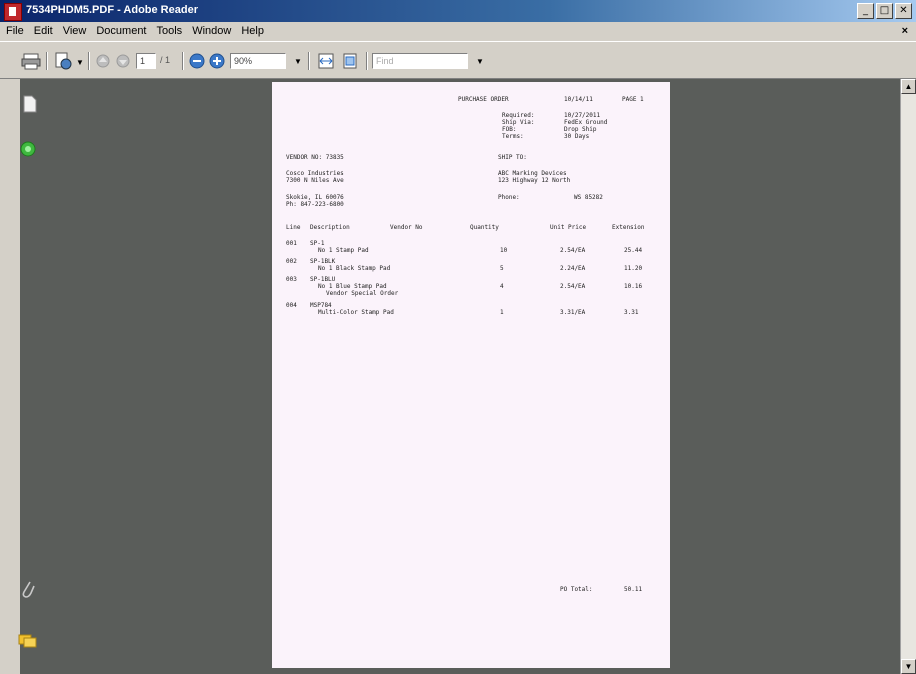 The width and height of the screenshot is (916, 674). I want to click on item-extension: 3.31, so click(631, 312).